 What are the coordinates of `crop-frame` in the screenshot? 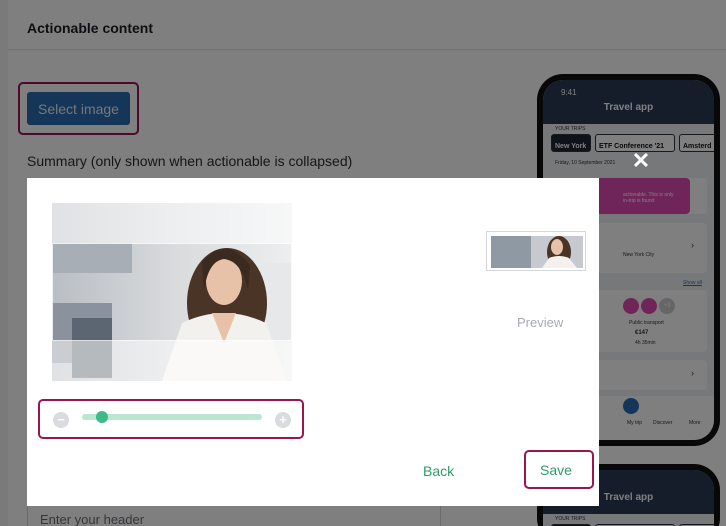 It's located at (172, 292).